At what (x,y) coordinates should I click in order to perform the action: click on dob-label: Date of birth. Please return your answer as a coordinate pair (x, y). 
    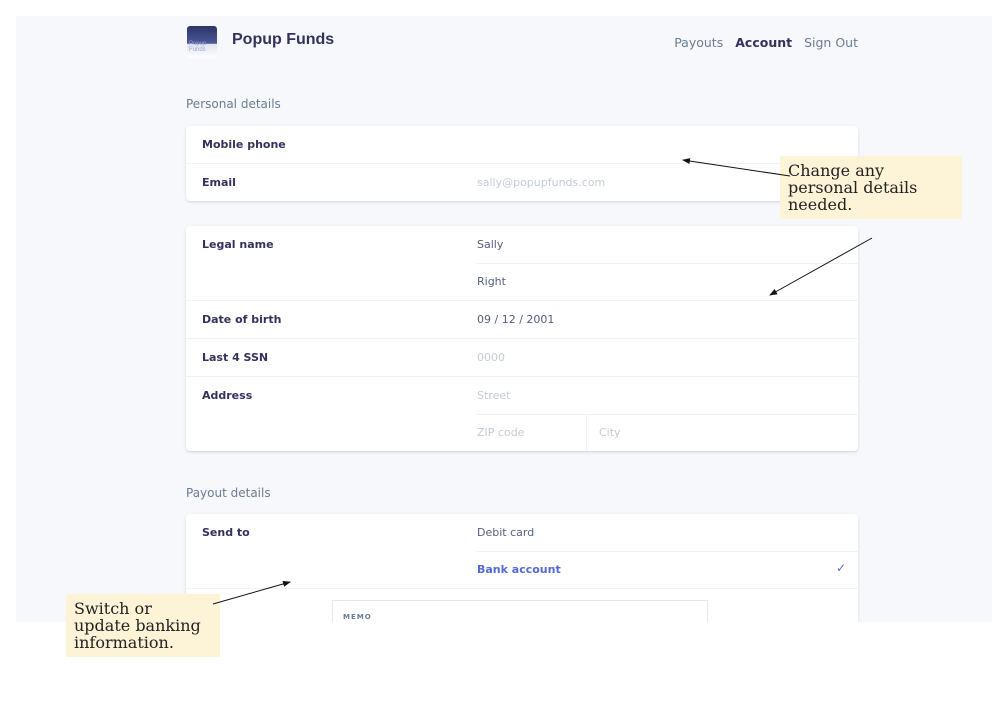
    Looking at the image, I should click on (242, 319).